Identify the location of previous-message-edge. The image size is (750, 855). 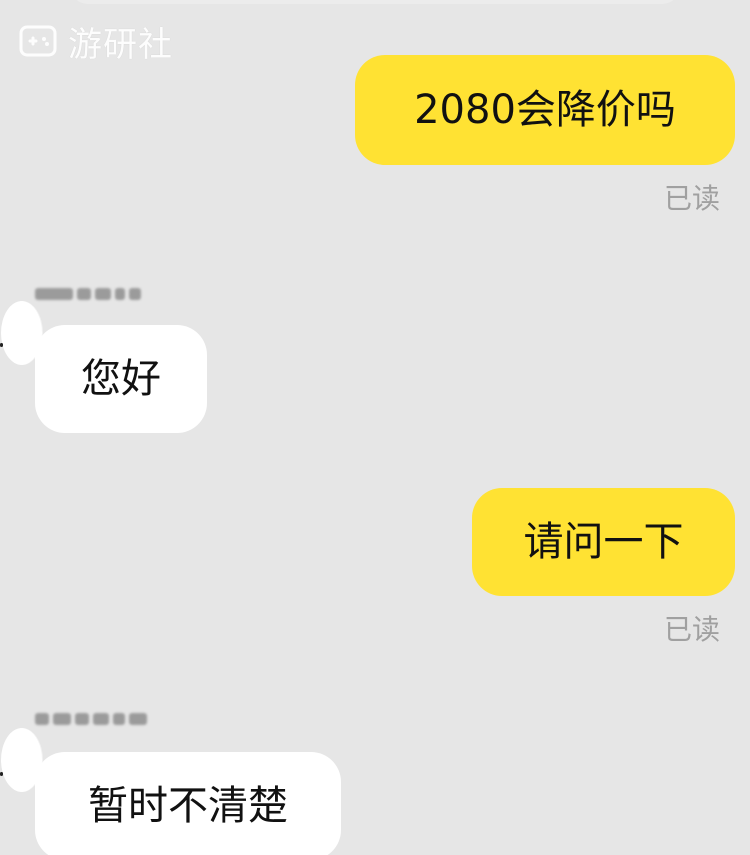
(375, 2).